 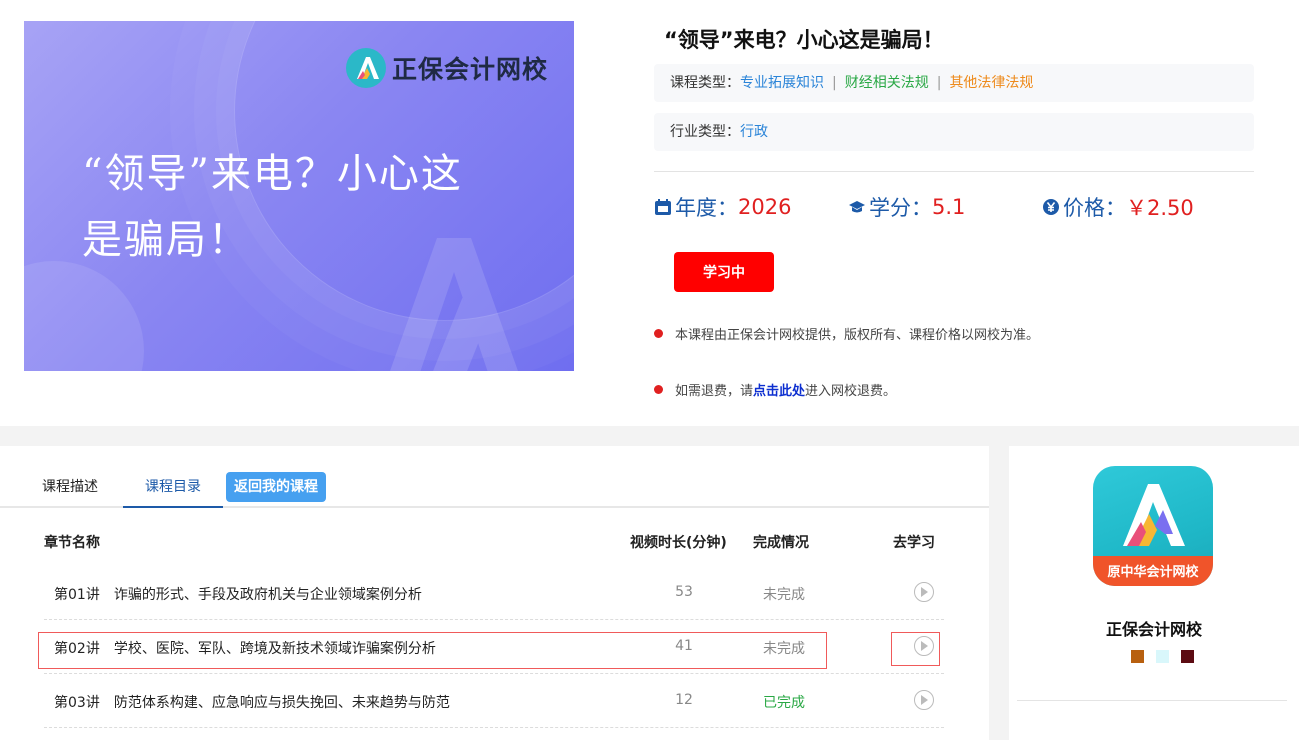 What do you see at coordinates (72, 543) in the screenshot?
I see `header-chapter-name: 章节名称` at bounding box center [72, 543].